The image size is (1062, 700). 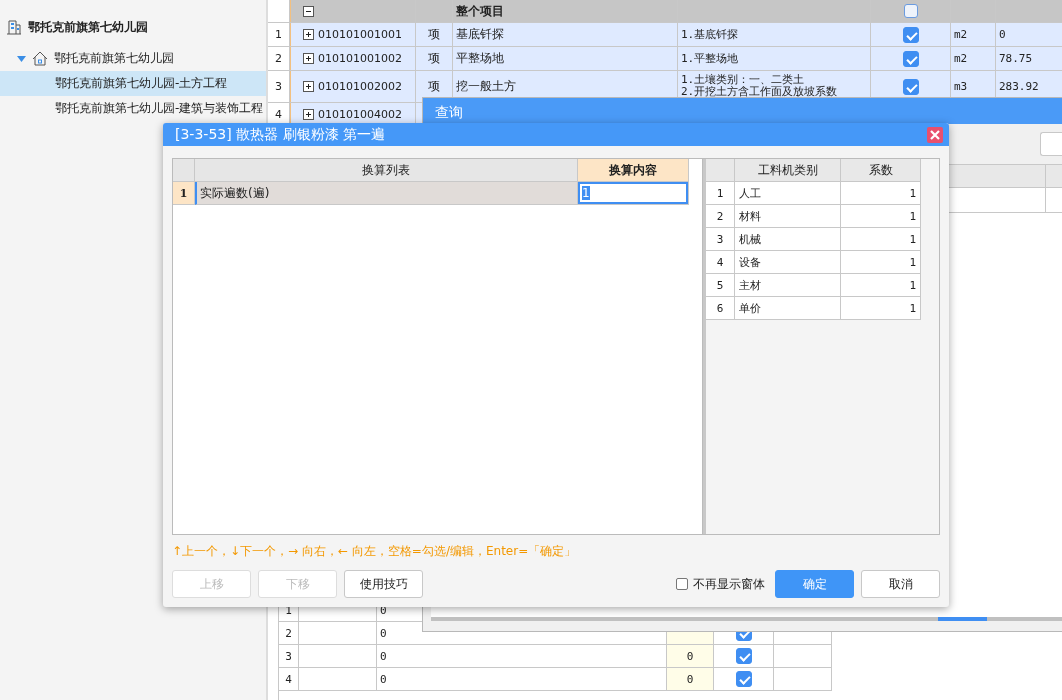 What do you see at coordinates (565, 34) in the screenshot?
I see `table-cell: 基底钎探` at bounding box center [565, 34].